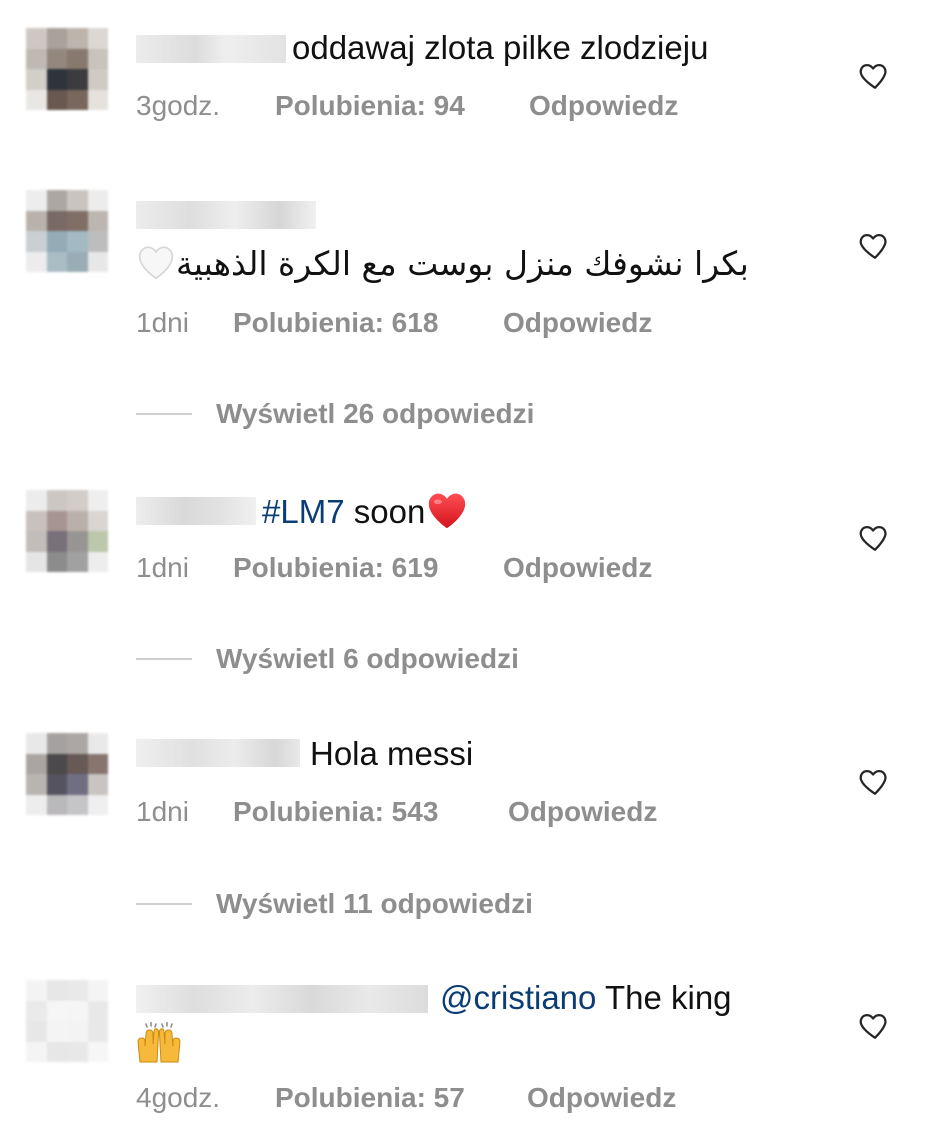 The height and width of the screenshot is (1134, 946). I want to click on hashtag-link: #LM7, so click(303, 511).